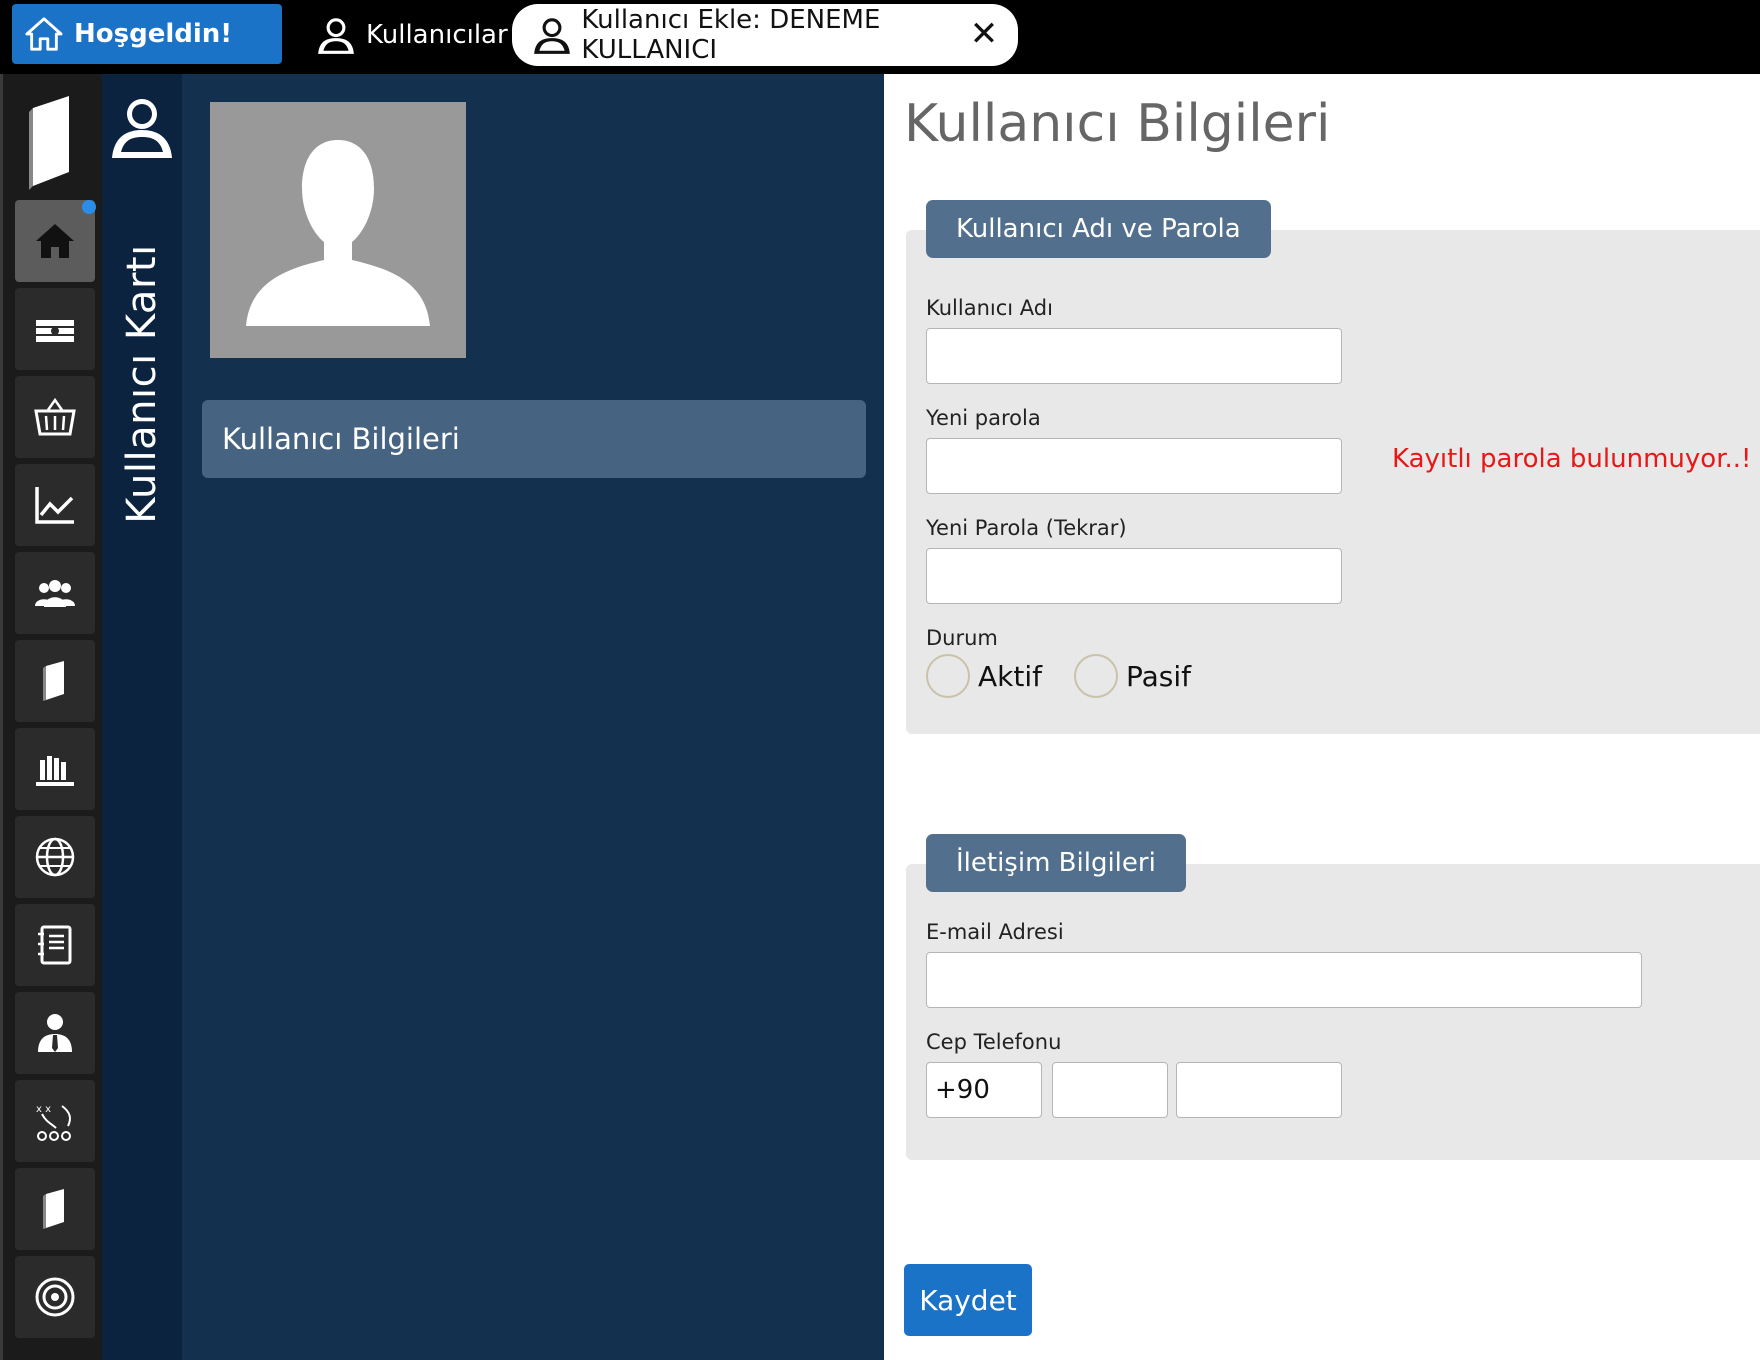 The image size is (1760, 1360). What do you see at coordinates (1134, 576) in the screenshot?
I see `repeat-password-input` at bounding box center [1134, 576].